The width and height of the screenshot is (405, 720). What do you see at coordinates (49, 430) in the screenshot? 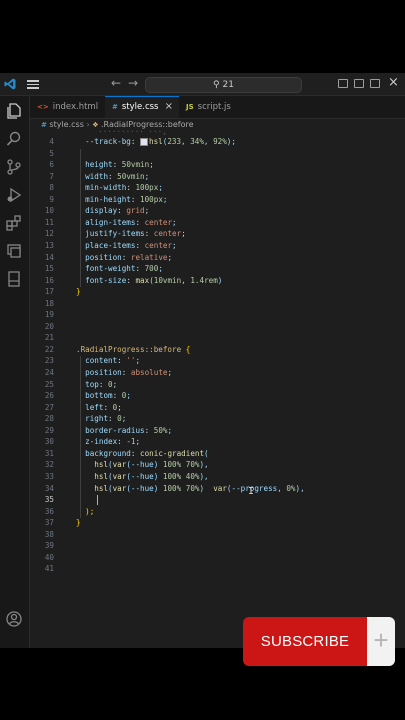
I see `line-number: 29` at bounding box center [49, 430].